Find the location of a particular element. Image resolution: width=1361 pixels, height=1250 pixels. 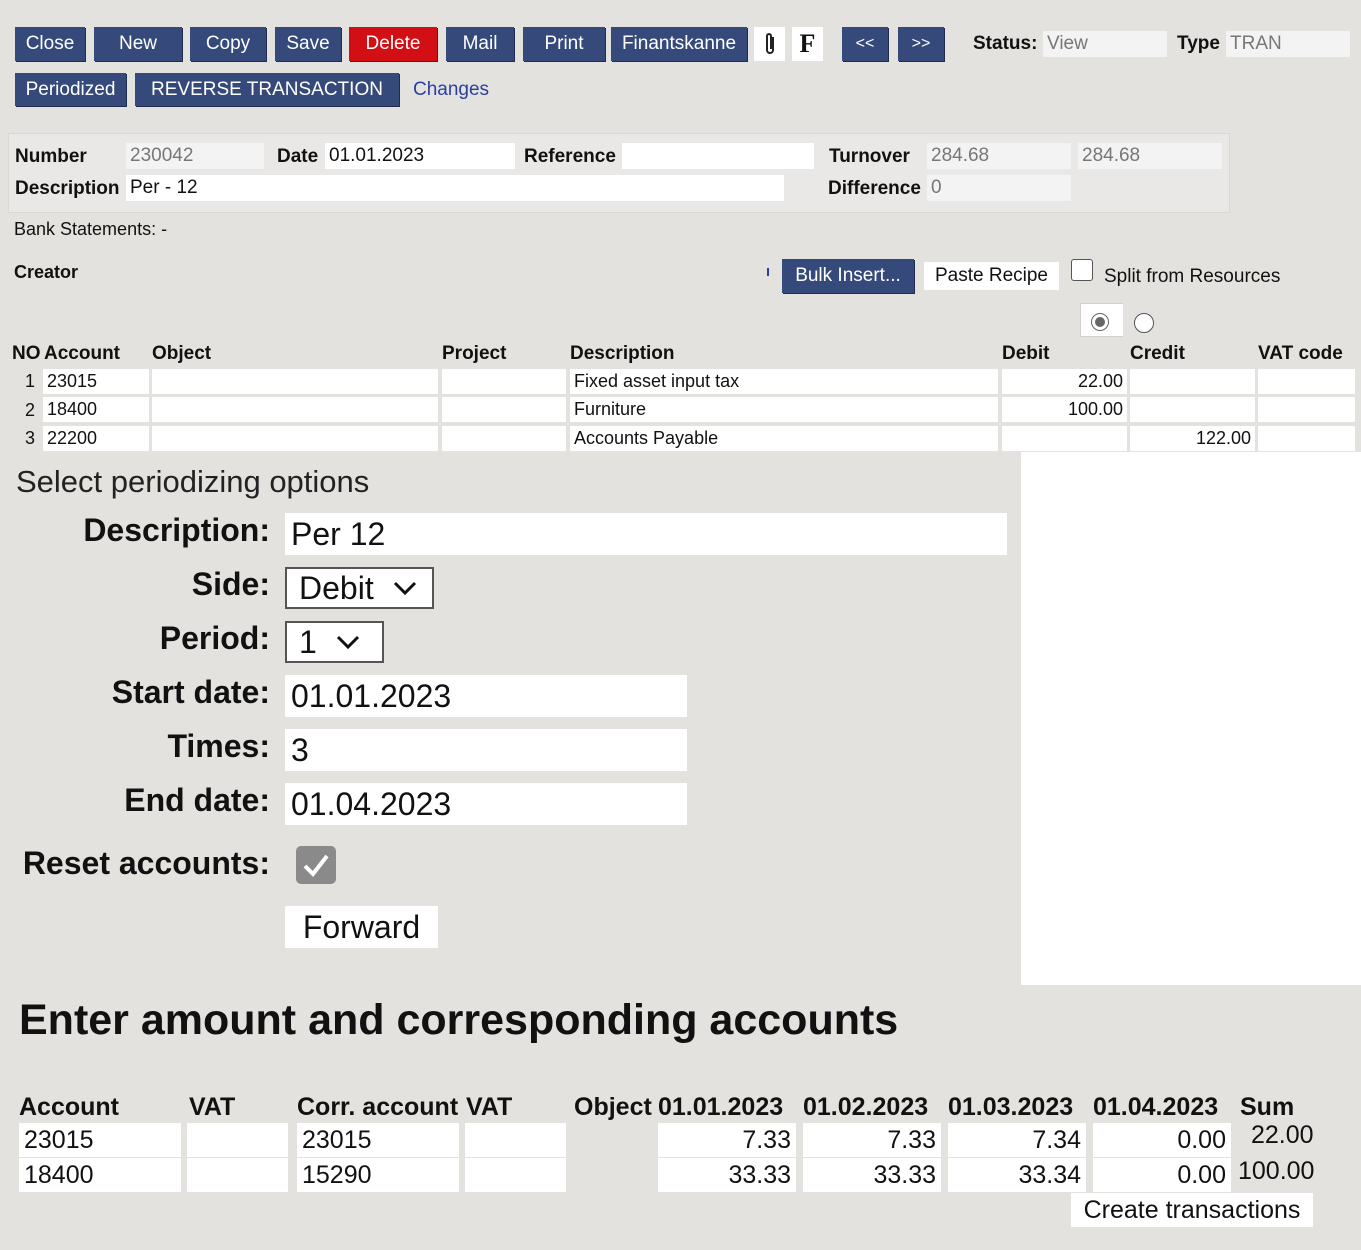

times-label: Times: is located at coordinates (218, 746).